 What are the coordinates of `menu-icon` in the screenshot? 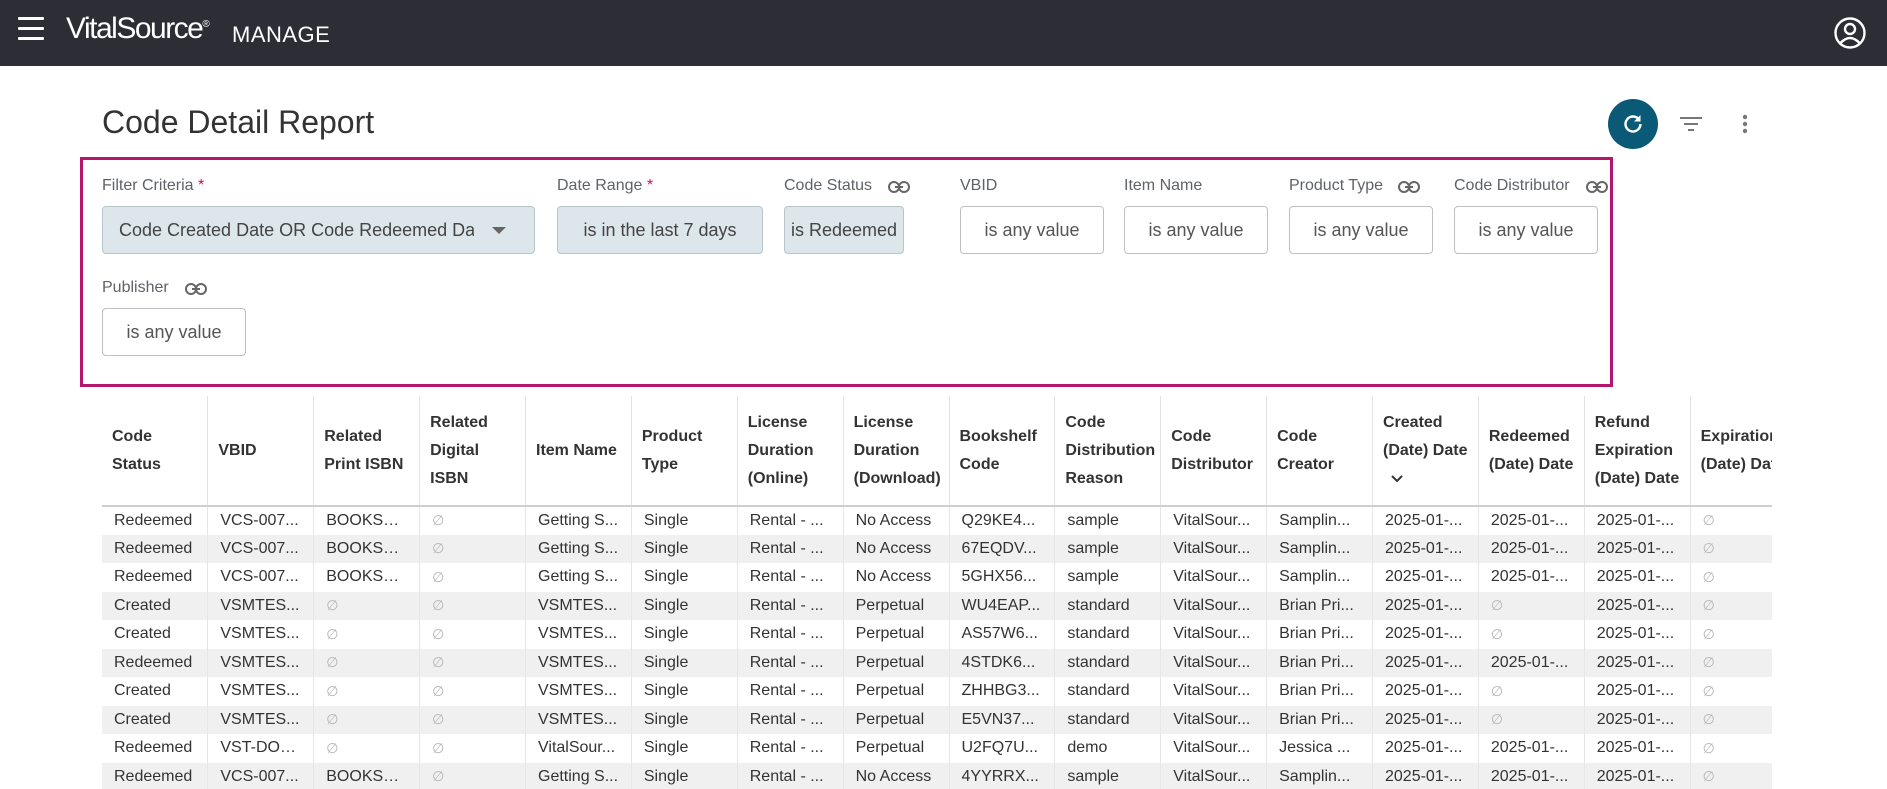 It's located at (31, 29).